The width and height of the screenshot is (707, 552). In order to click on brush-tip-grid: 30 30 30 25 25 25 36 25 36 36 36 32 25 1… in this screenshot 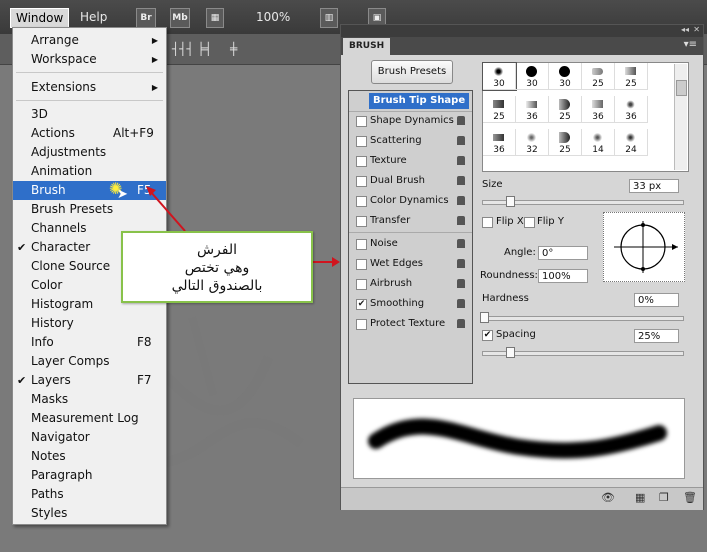, I will do `click(585, 117)`.